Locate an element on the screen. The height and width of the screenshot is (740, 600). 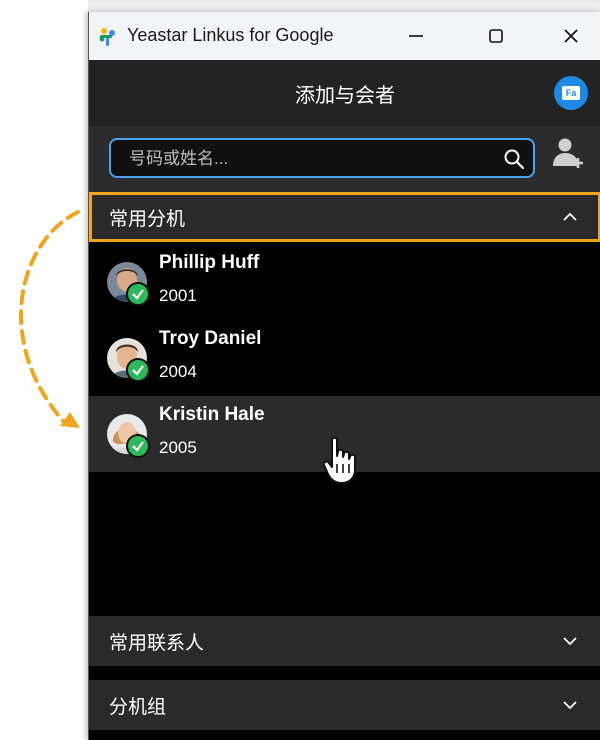
account-avatar: Fa is located at coordinates (571, 93).